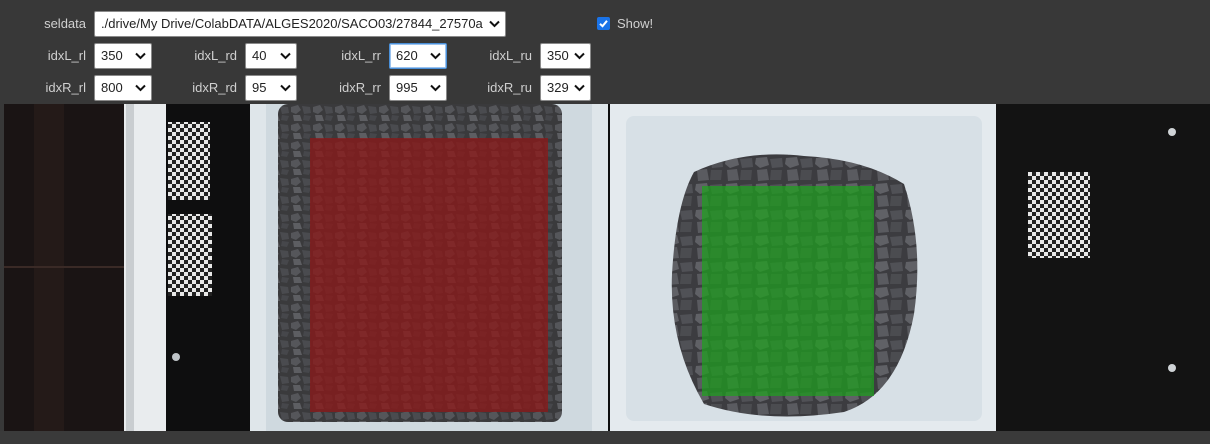  What do you see at coordinates (259, 87) in the screenshot?
I see `idxR-rd-value: 95` at bounding box center [259, 87].